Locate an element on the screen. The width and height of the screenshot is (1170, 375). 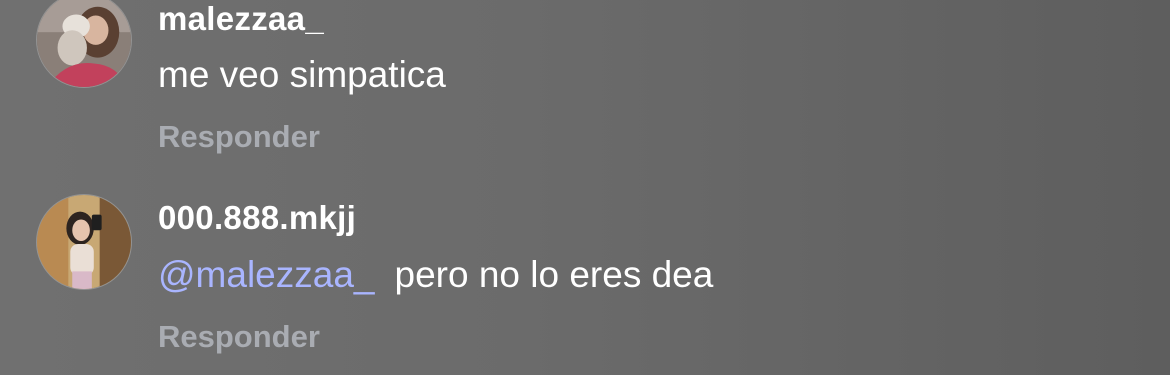
mention-link: @malezzaa_ is located at coordinates (266, 274).